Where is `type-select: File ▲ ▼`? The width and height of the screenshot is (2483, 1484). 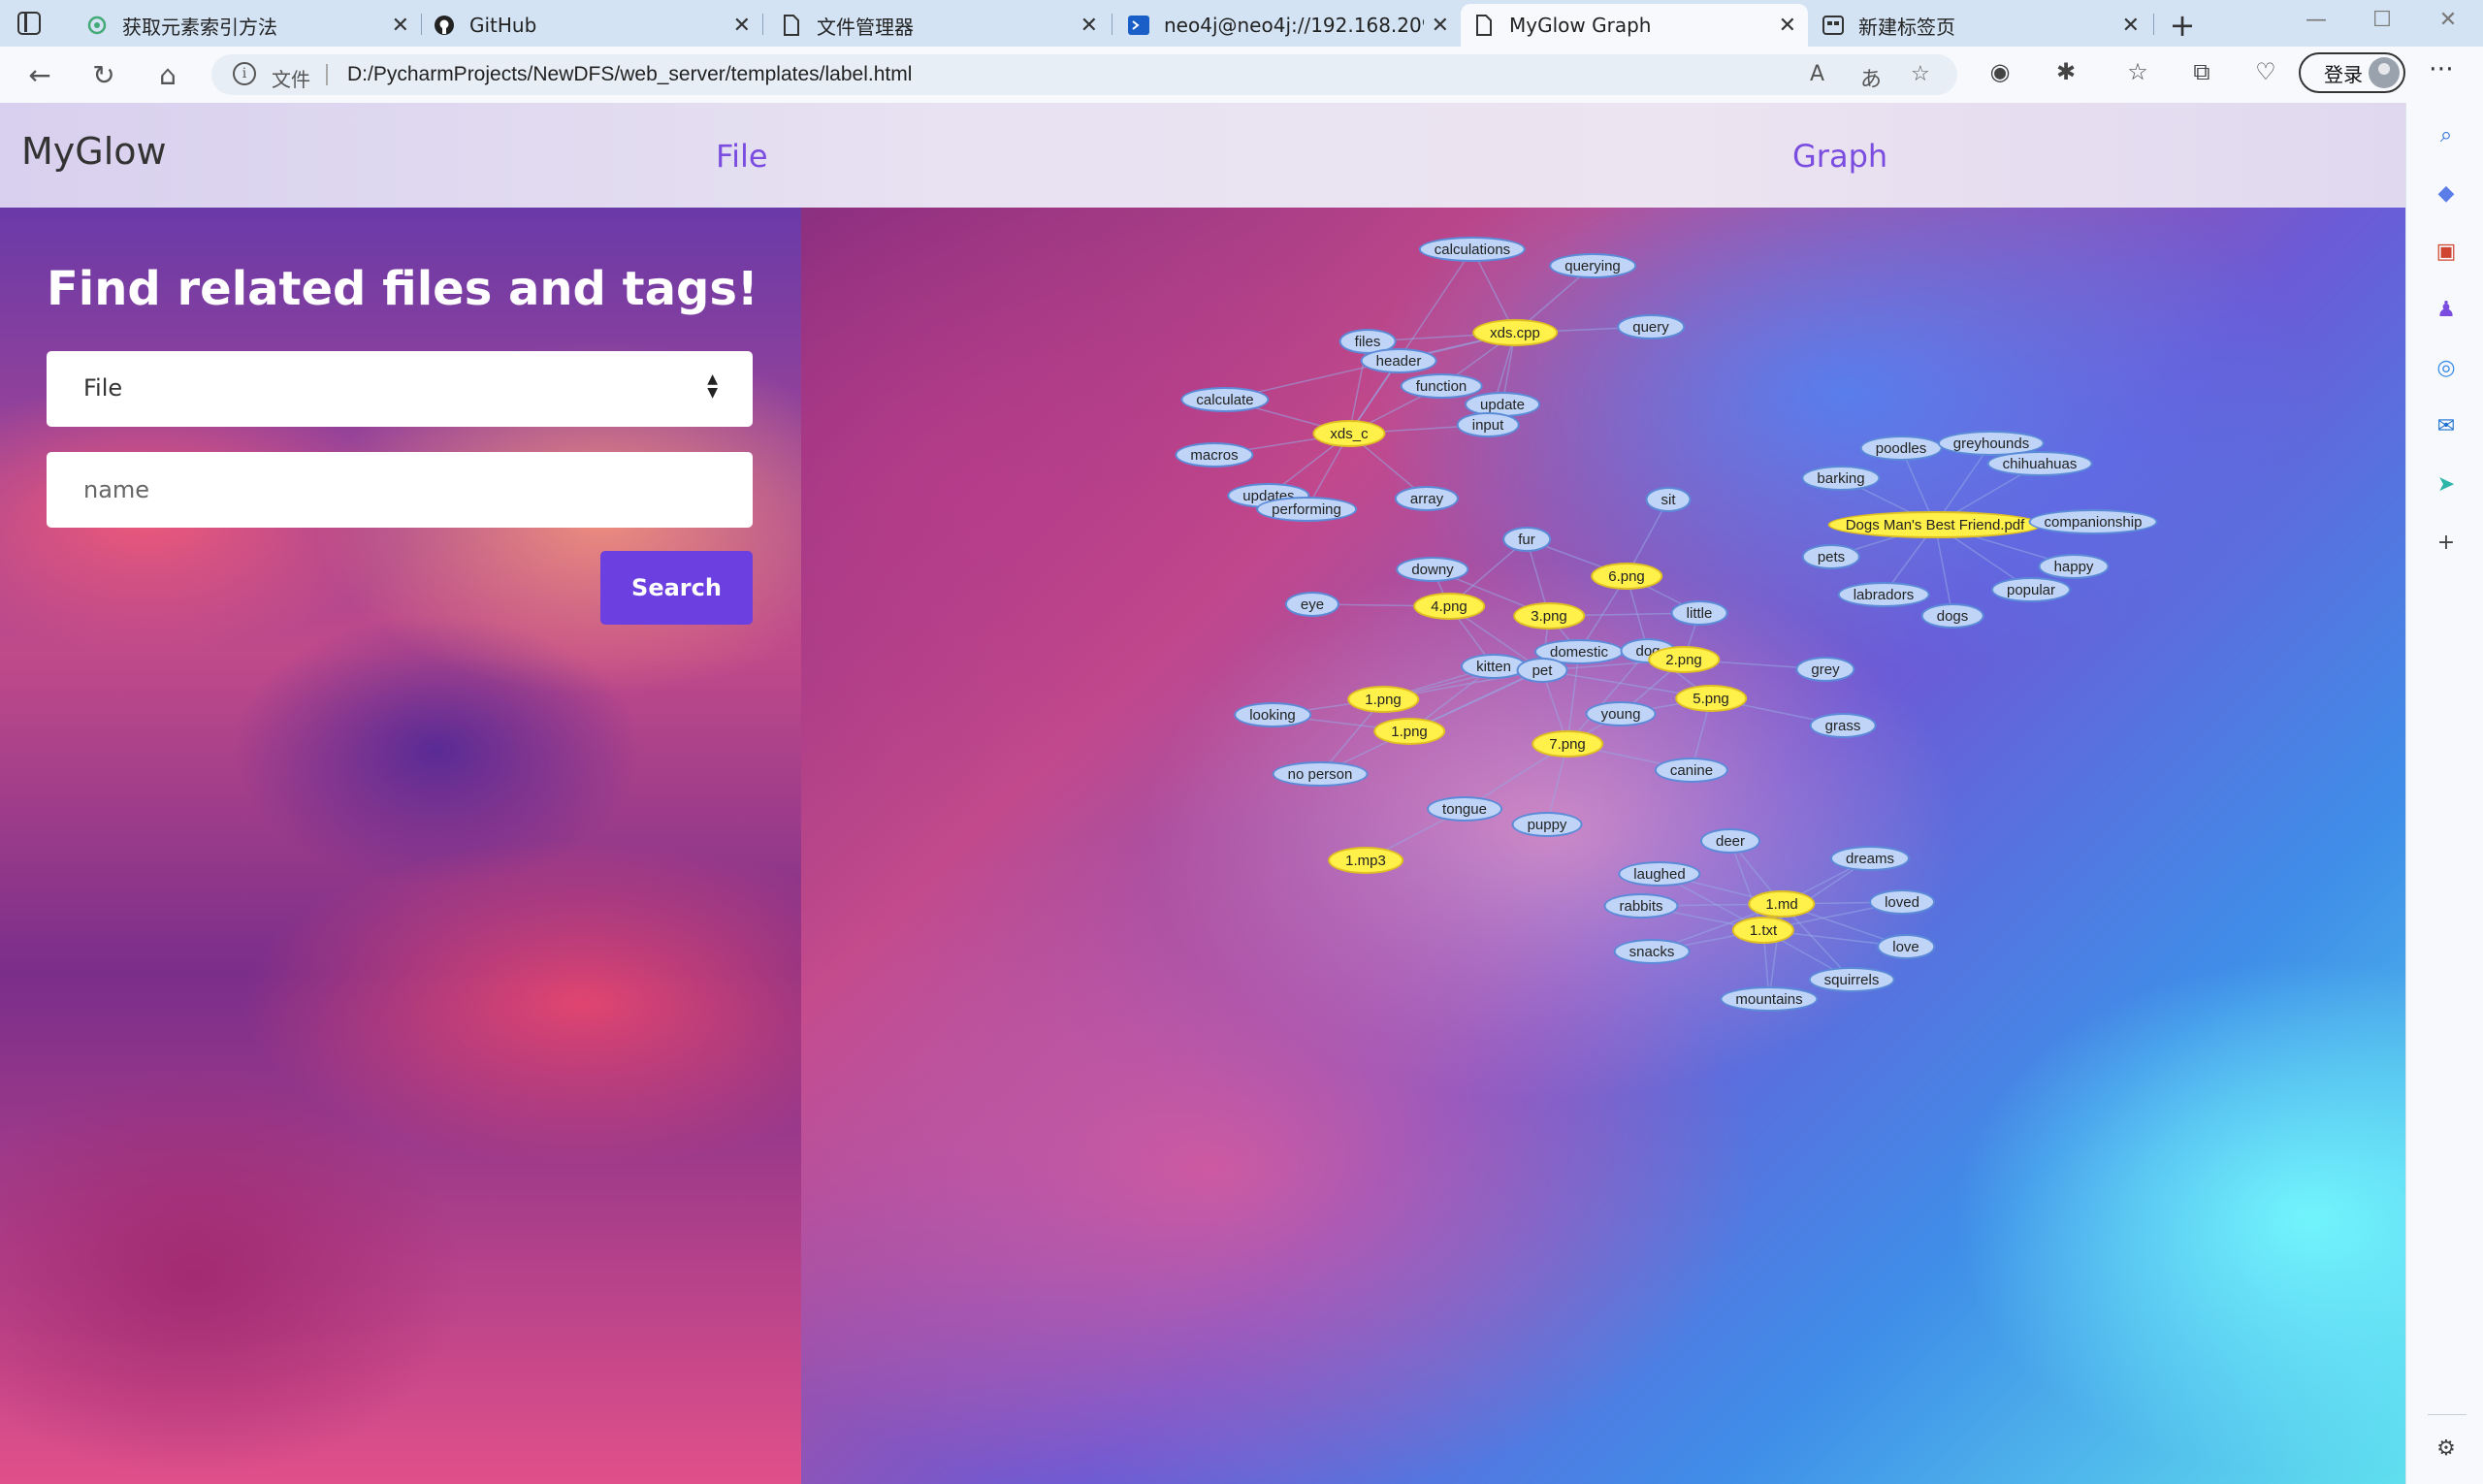
type-select: File ▲ ▼ is located at coordinates (400, 389).